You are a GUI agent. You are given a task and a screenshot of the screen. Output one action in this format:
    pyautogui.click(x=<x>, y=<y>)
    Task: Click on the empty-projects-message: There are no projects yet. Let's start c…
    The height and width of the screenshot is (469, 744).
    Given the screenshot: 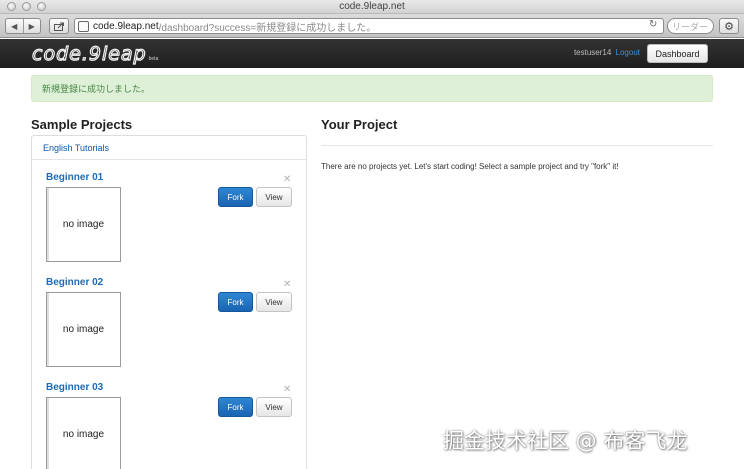 What is the action you would take?
    pyautogui.click(x=470, y=166)
    